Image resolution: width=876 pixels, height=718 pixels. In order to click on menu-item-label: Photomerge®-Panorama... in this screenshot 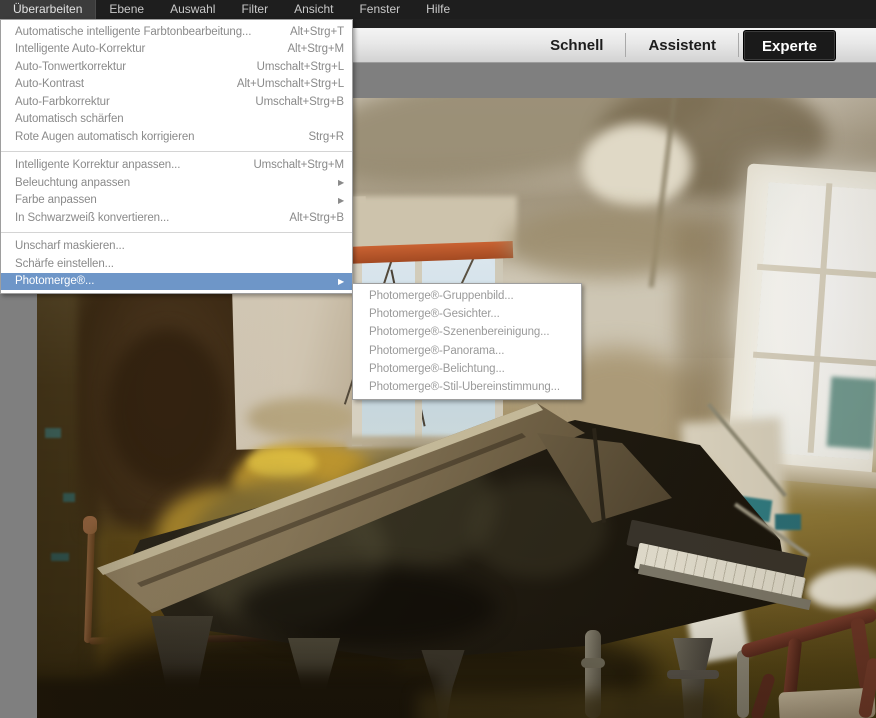, I will do `click(437, 350)`.